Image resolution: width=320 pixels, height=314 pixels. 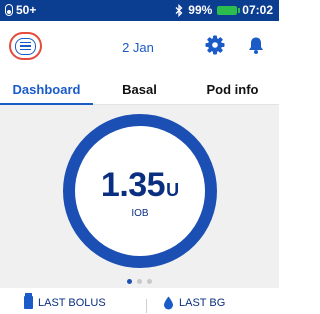 What do you see at coordinates (46, 90) in the screenshot?
I see `tab-dashboard: Dashboard` at bounding box center [46, 90].